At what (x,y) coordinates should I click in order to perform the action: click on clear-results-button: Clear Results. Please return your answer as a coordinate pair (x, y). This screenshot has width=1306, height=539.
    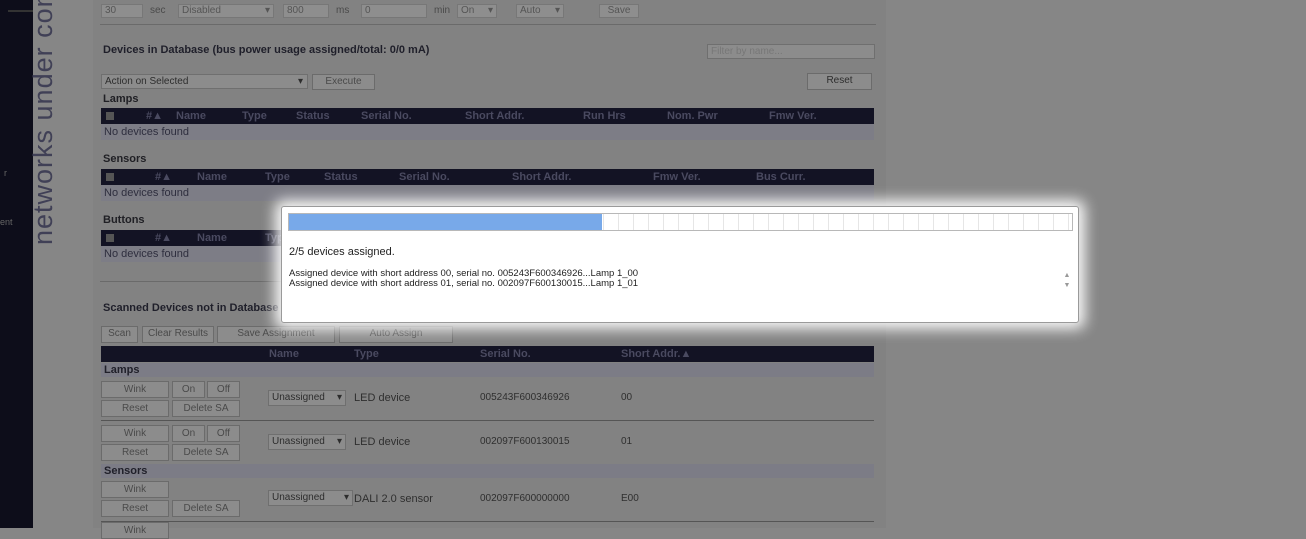
    Looking at the image, I should click on (178, 334).